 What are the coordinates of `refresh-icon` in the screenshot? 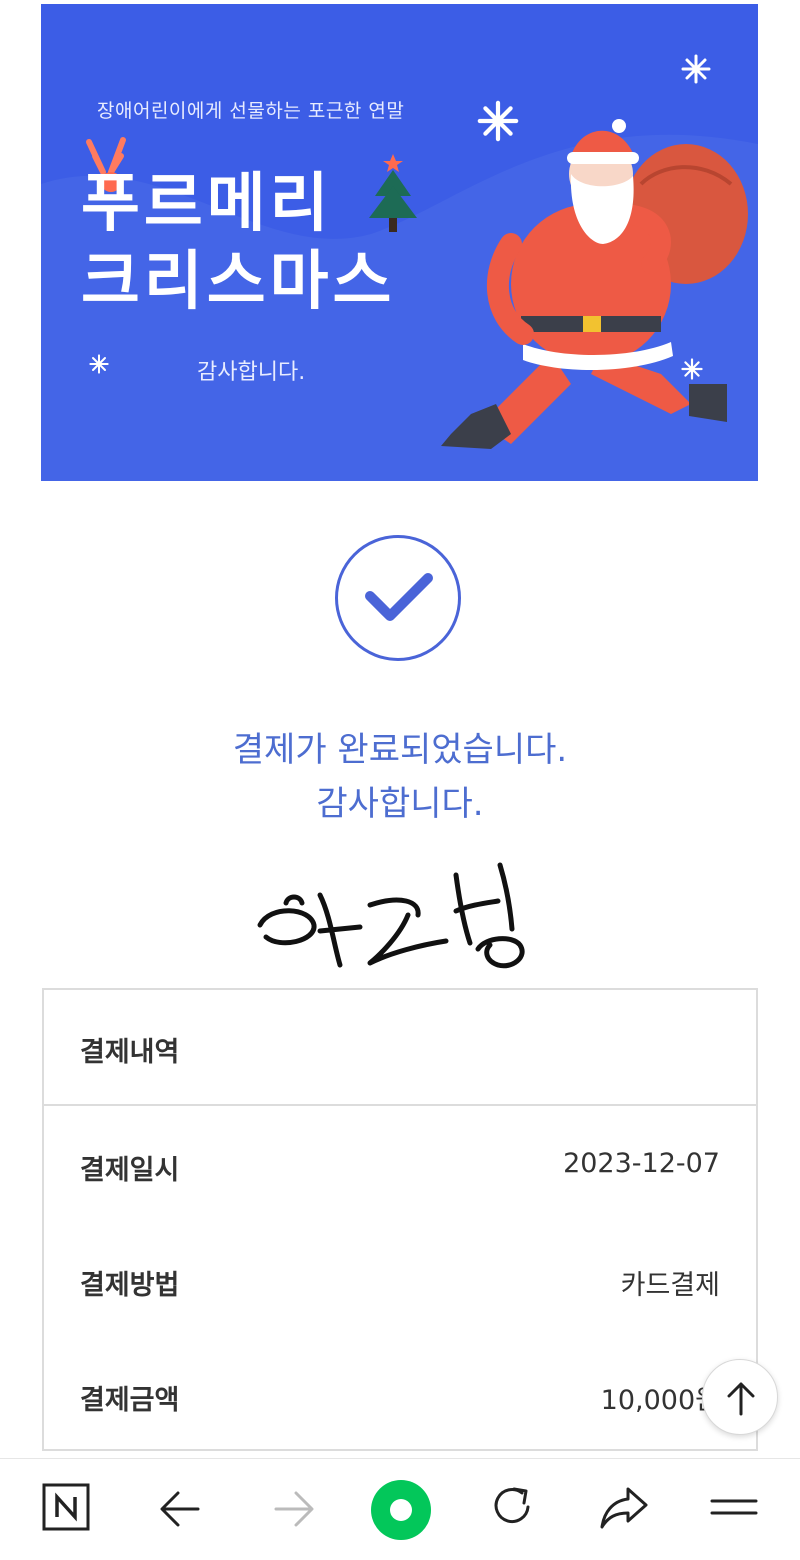 It's located at (512, 1505).